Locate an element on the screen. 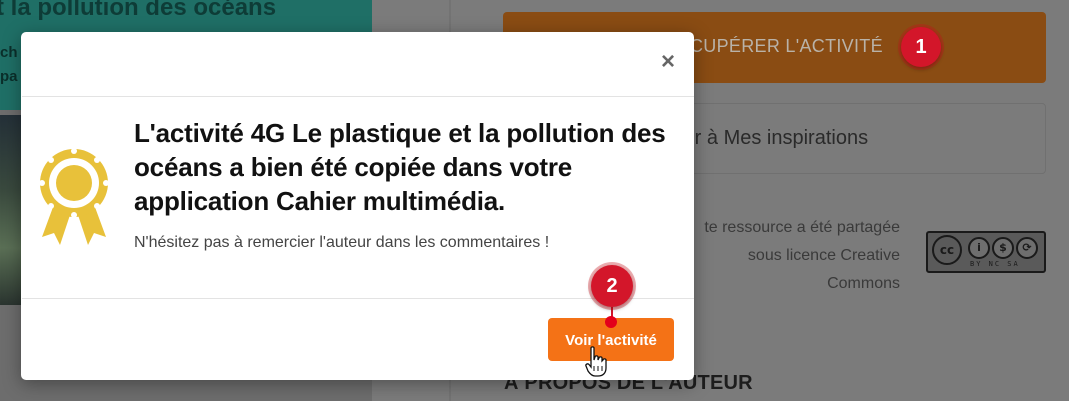 The image size is (1069, 401). step-marker-1: 1 is located at coordinates (921, 47).